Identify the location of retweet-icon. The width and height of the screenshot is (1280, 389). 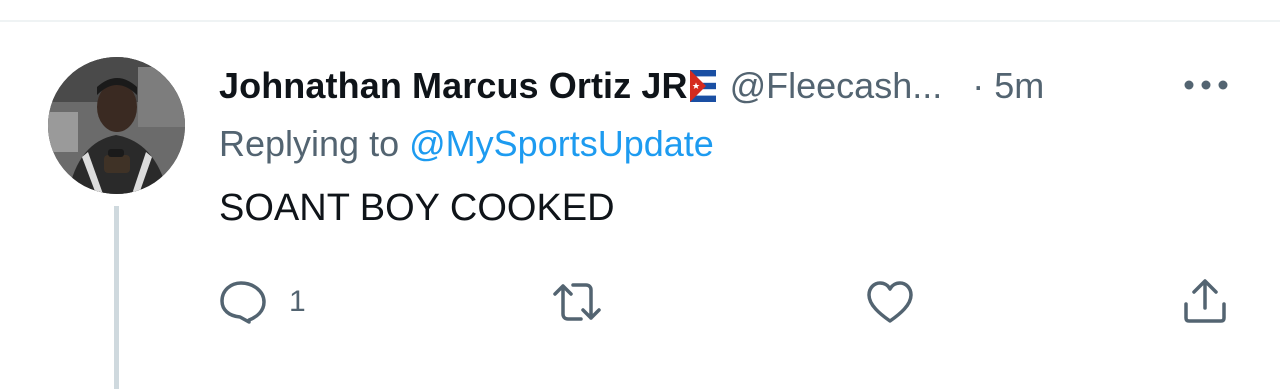
(577, 302).